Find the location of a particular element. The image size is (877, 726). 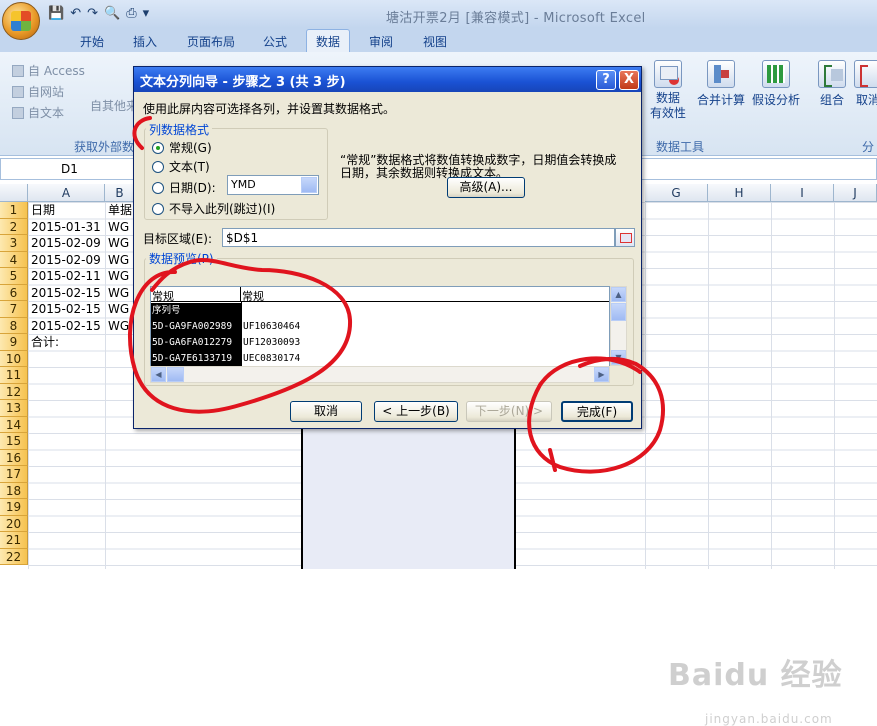

redo-icon: ↷ is located at coordinates (92, 13).